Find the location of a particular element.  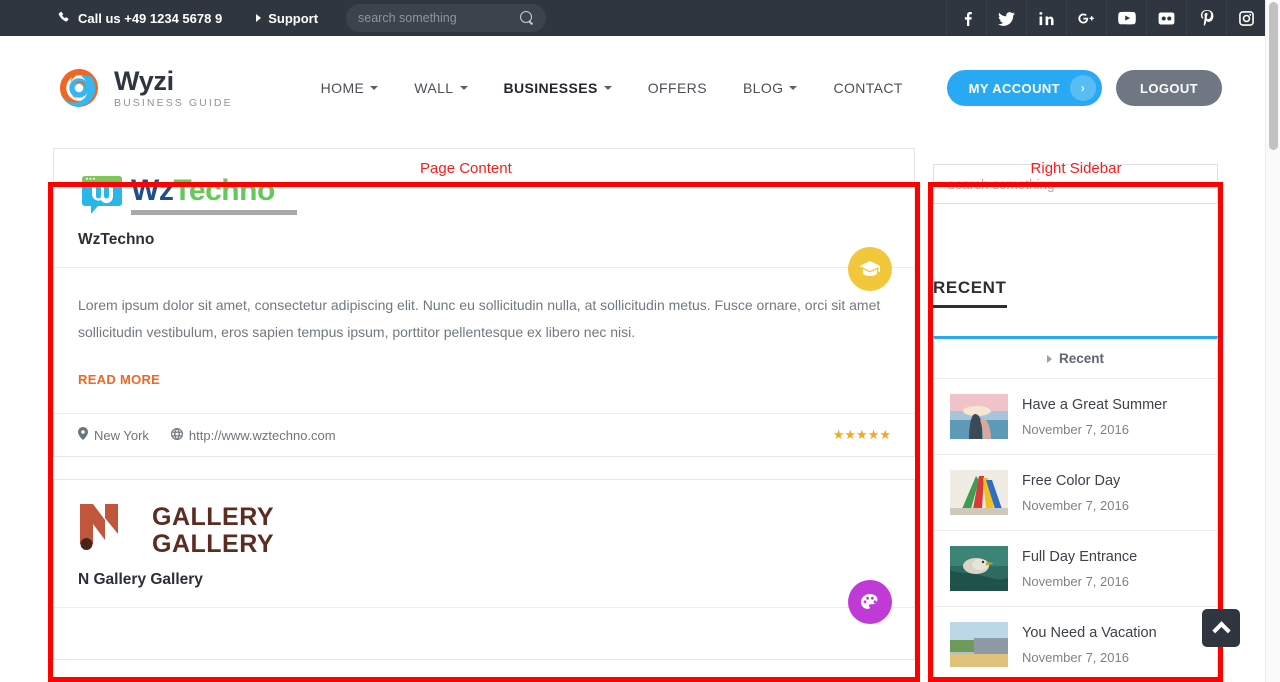

nav-item-offers: OFFERS is located at coordinates (677, 88).